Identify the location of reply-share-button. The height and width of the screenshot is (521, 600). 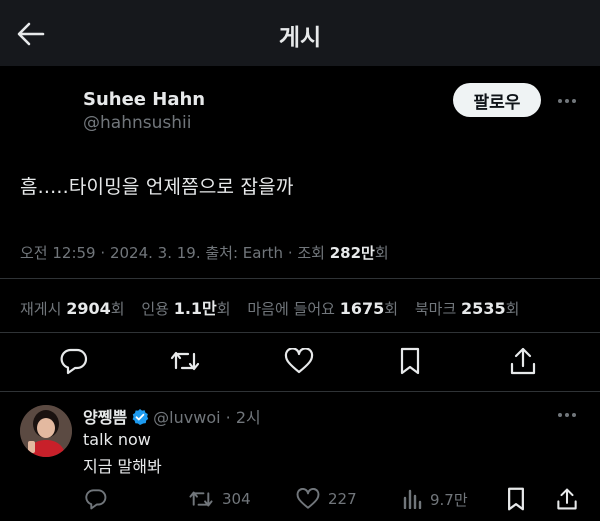
(567, 499).